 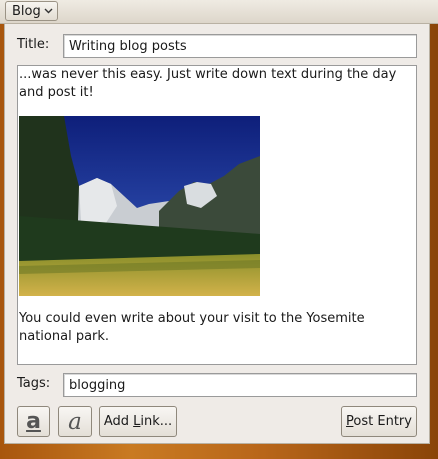 I want to click on text-bold-icon: a, so click(x=33, y=421).